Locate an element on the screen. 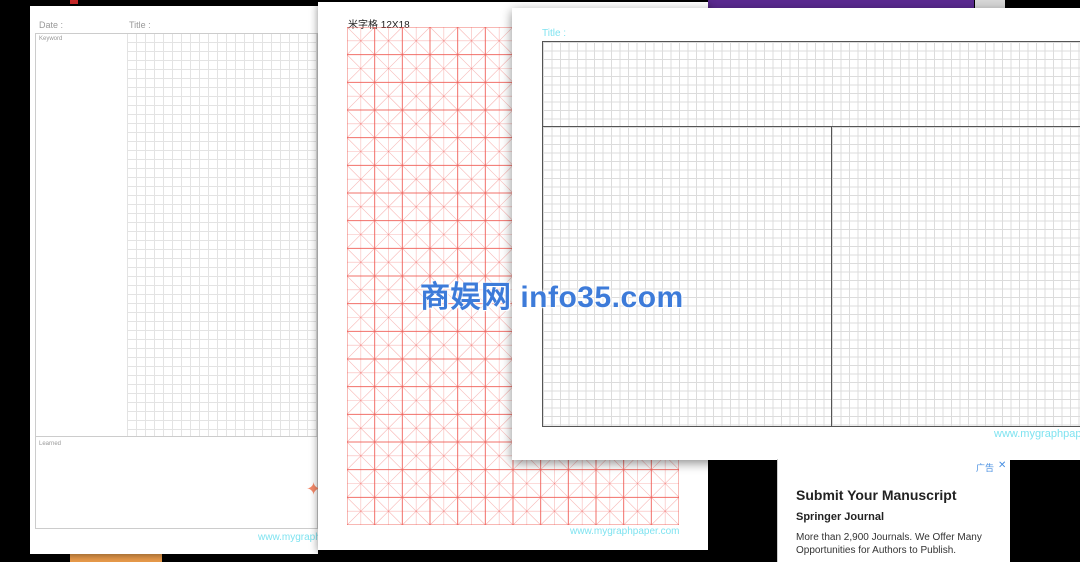  ad-badge: 广告 is located at coordinates (985, 468).